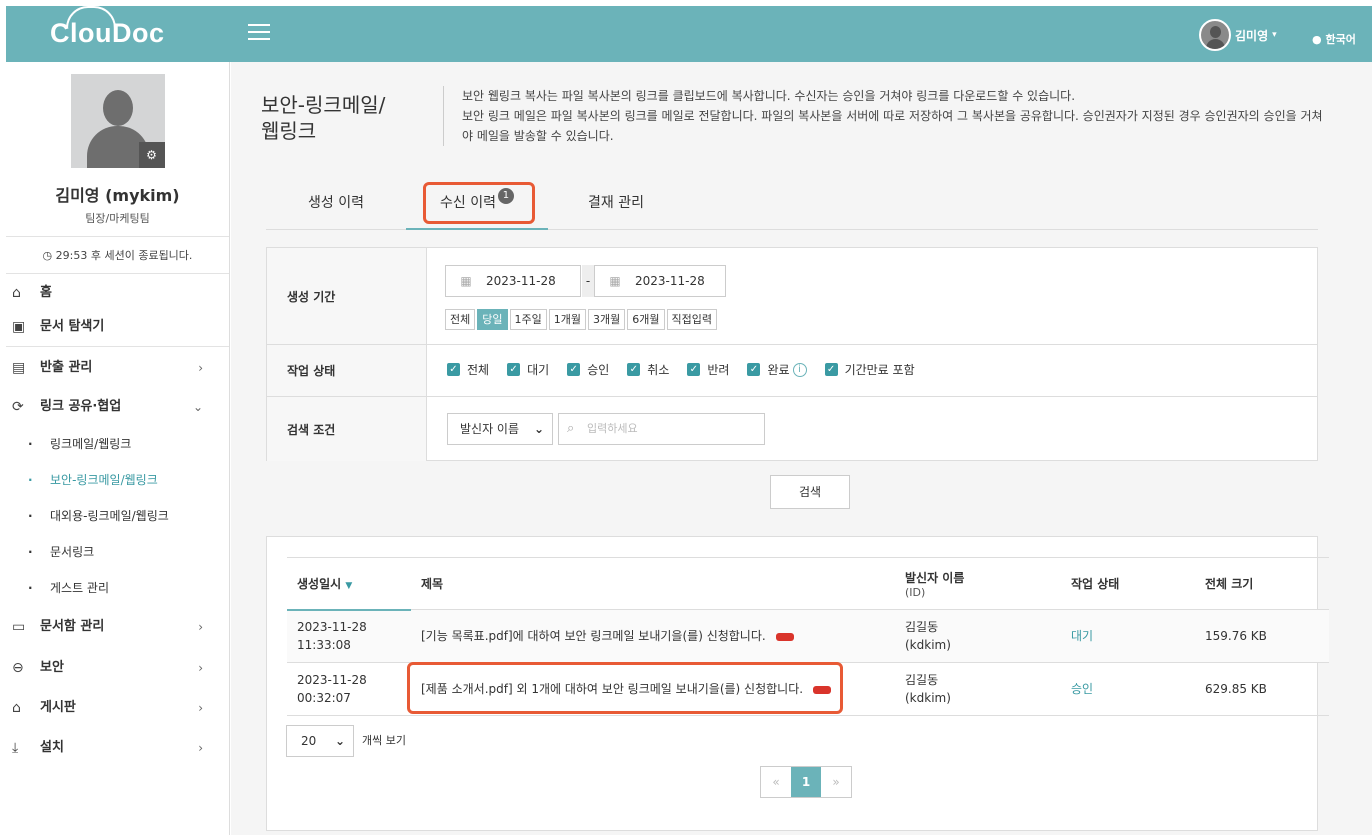 The image size is (1372, 835). Describe the element at coordinates (117, 329) in the screenshot. I see `sidebar-item-explorer: ▣ 문서 탐색기` at that location.